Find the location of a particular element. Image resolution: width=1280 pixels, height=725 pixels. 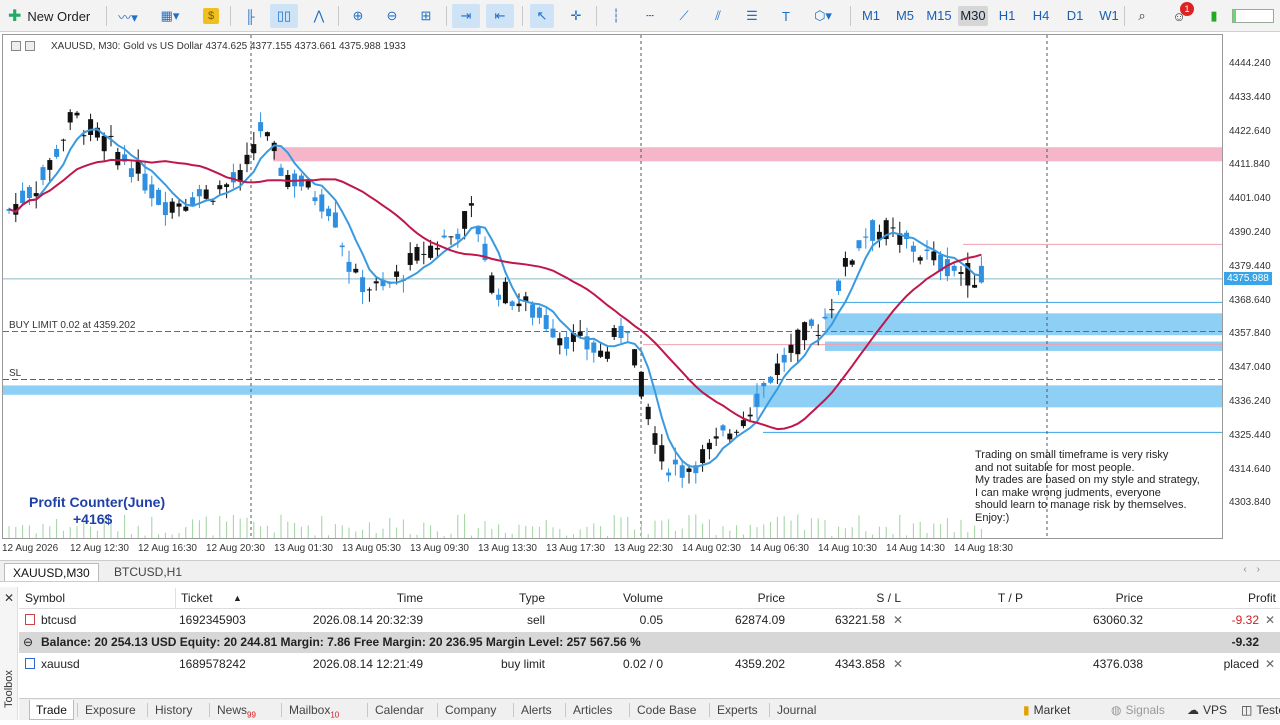

line-chart-icon: ⋀ is located at coordinates (319, 16).